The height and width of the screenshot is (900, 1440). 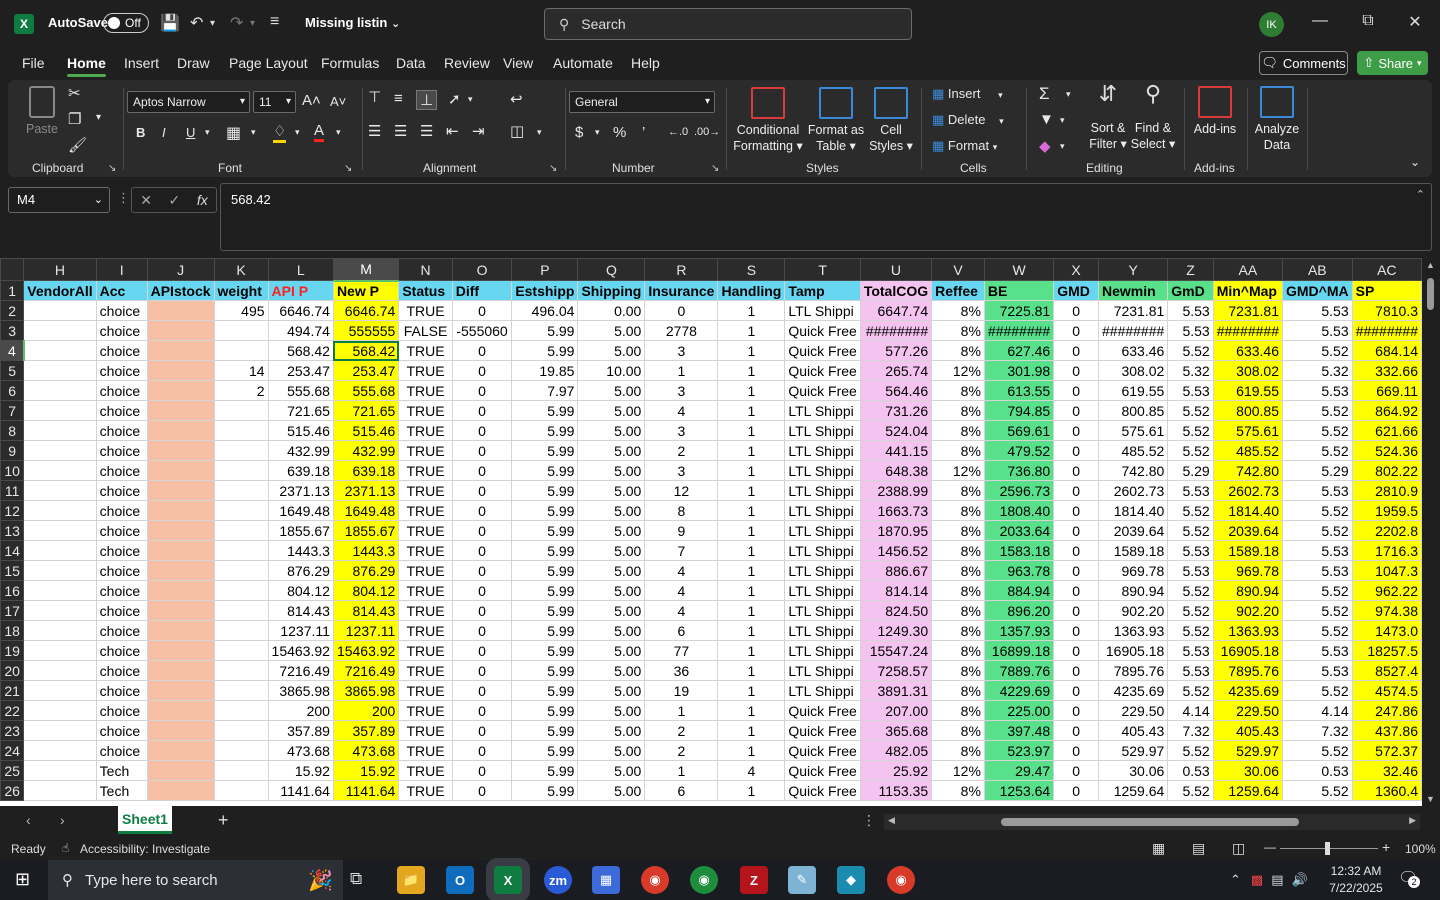 I want to click on cell: 886.67, so click(x=896, y=570).